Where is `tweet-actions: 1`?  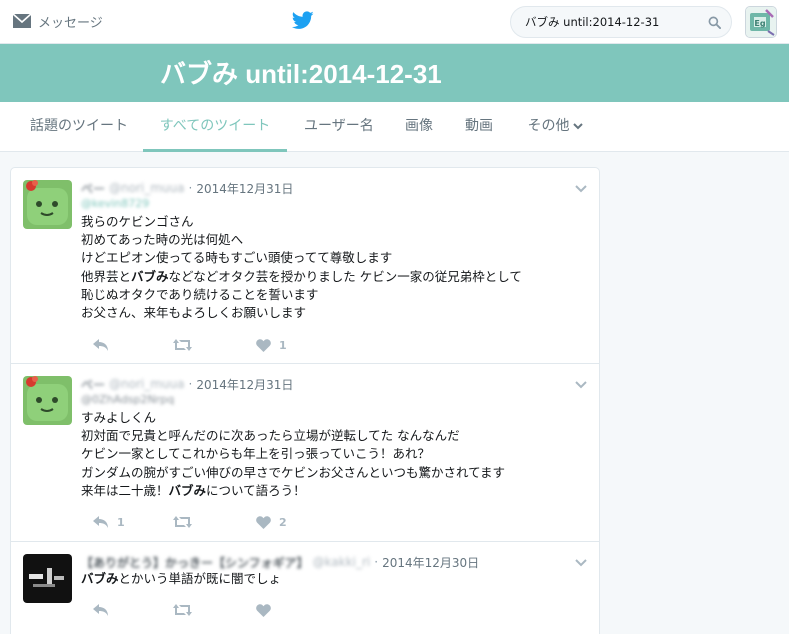 tweet-actions: 1 is located at coordinates (201, 345).